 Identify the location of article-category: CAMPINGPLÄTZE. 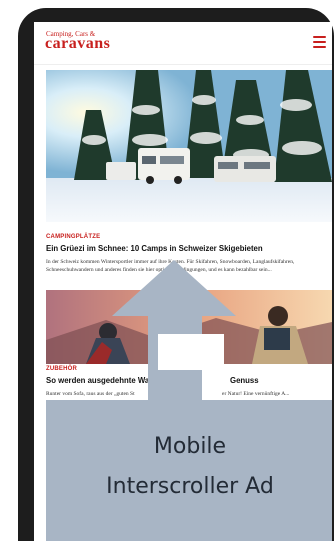
(73, 237).